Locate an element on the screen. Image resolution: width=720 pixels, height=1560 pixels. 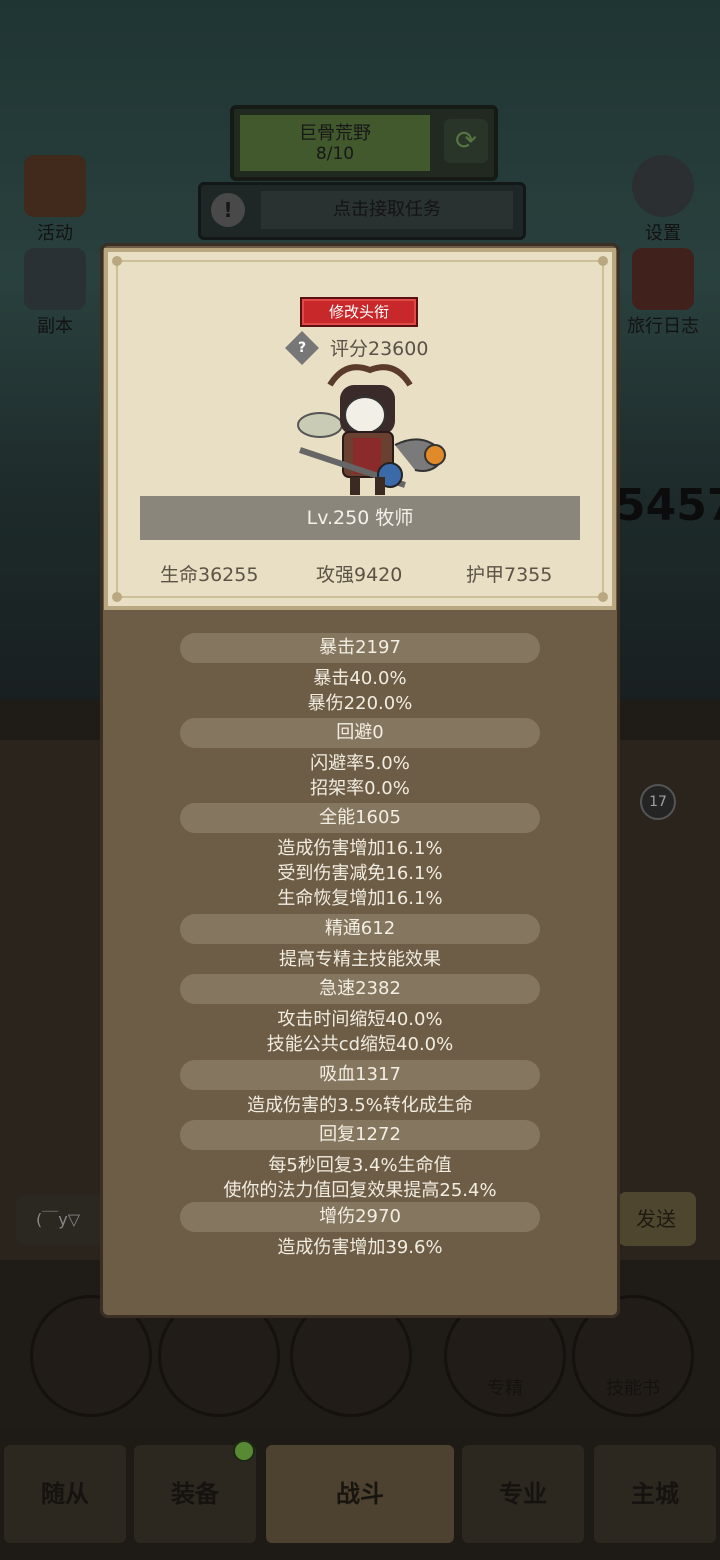
section-header-damage-boost: 增伤2970 is located at coordinates (360, 1217).